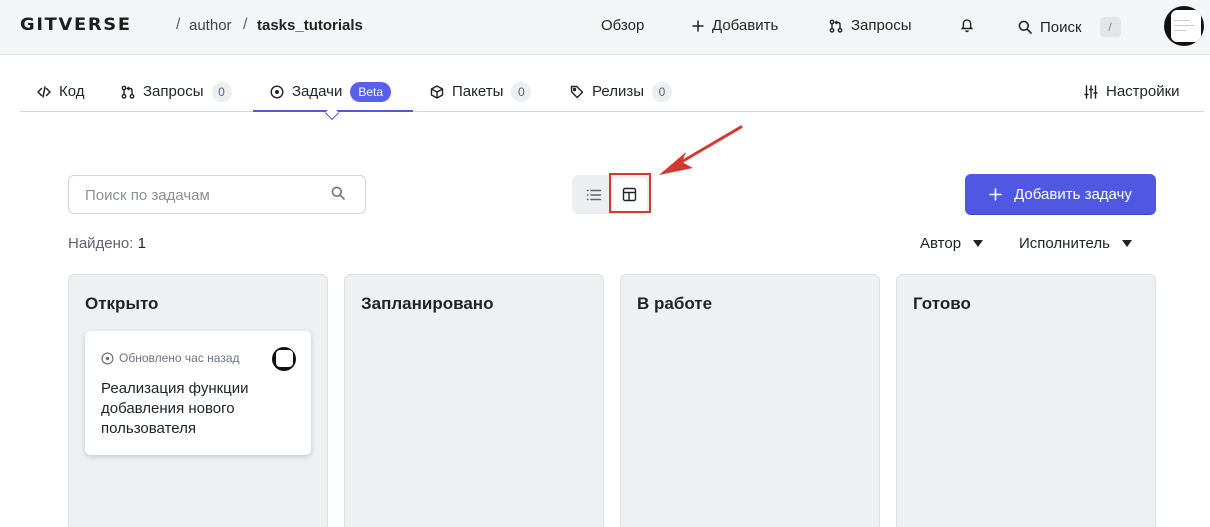 The height and width of the screenshot is (527, 1210). I want to click on add-task-label: Добавить задачу, so click(1073, 194).